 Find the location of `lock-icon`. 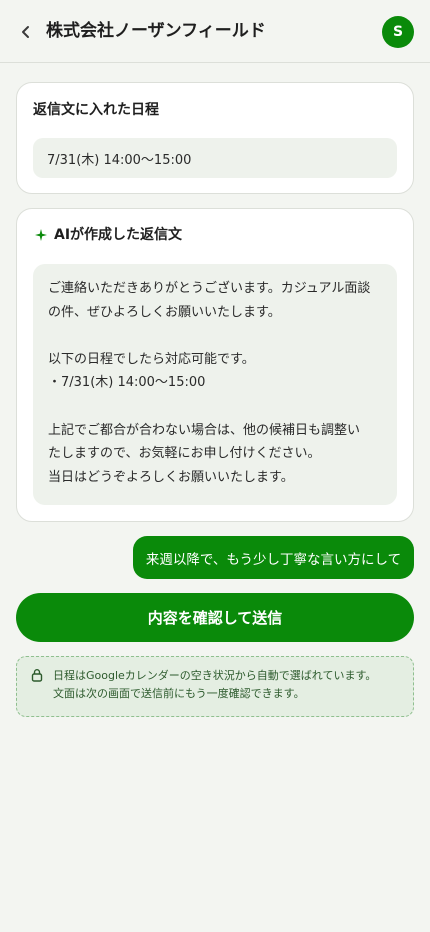

lock-icon is located at coordinates (37, 675).